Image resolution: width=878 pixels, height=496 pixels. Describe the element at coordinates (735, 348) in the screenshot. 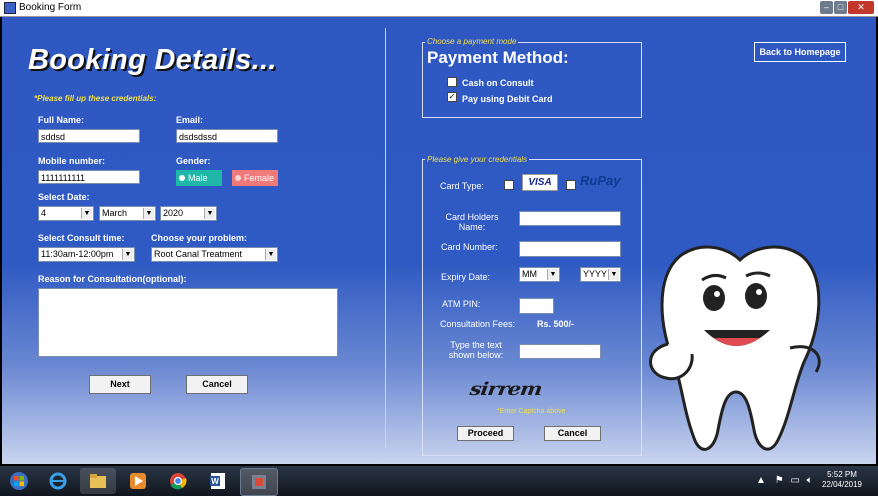

I see `tooth-mascot-icon` at that location.